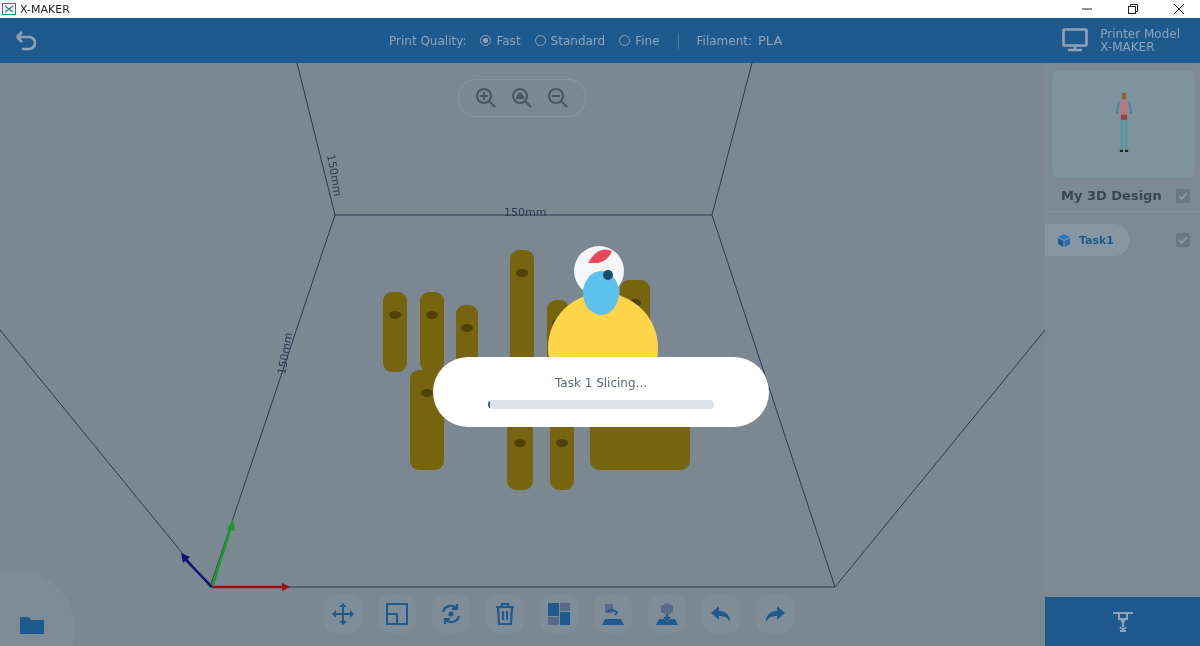 This screenshot has height=646, width=1200. What do you see at coordinates (1133, 9) in the screenshot?
I see `restore-icon` at bounding box center [1133, 9].